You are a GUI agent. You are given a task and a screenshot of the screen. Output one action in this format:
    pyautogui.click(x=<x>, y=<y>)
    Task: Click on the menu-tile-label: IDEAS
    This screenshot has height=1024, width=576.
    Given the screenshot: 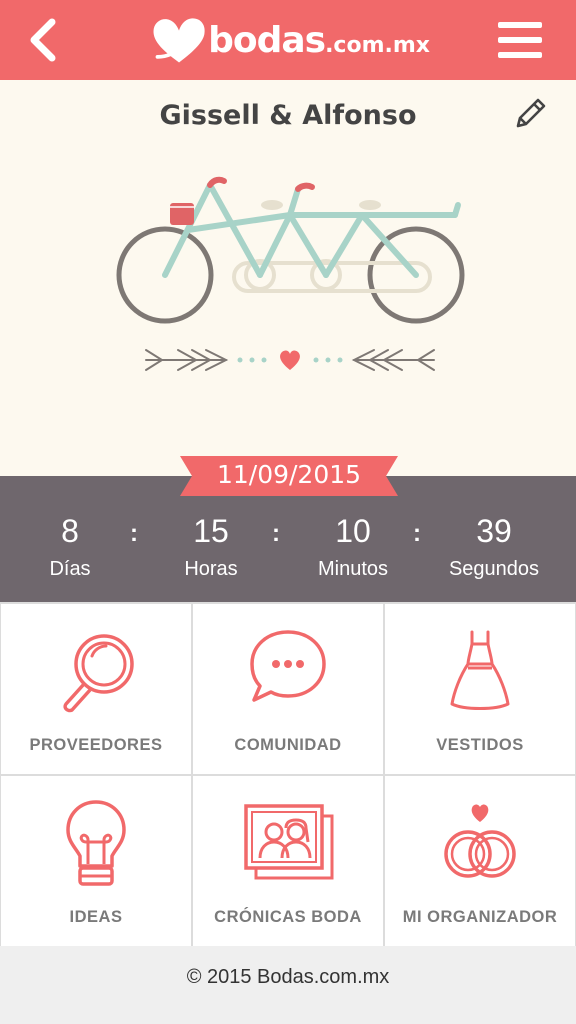 What is the action you would take?
    pyautogui.click(x=96, y=917)
    